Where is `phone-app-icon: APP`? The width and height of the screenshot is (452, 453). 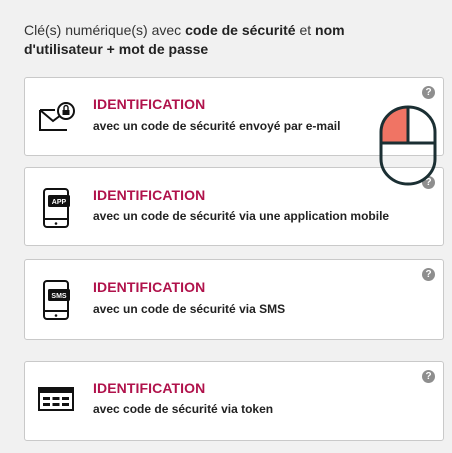 phone-app-icon: APP is located at coordinates (57, 209).